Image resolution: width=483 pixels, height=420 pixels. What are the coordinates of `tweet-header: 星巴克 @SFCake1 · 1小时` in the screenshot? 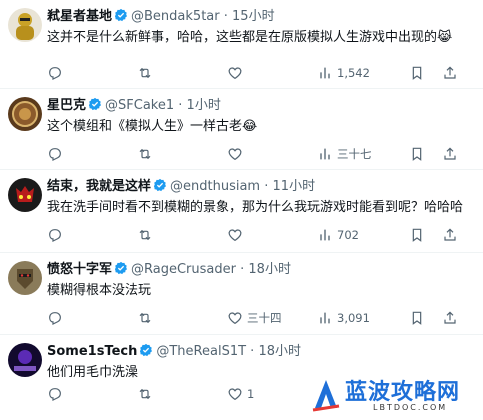 It's located at (260, 106).